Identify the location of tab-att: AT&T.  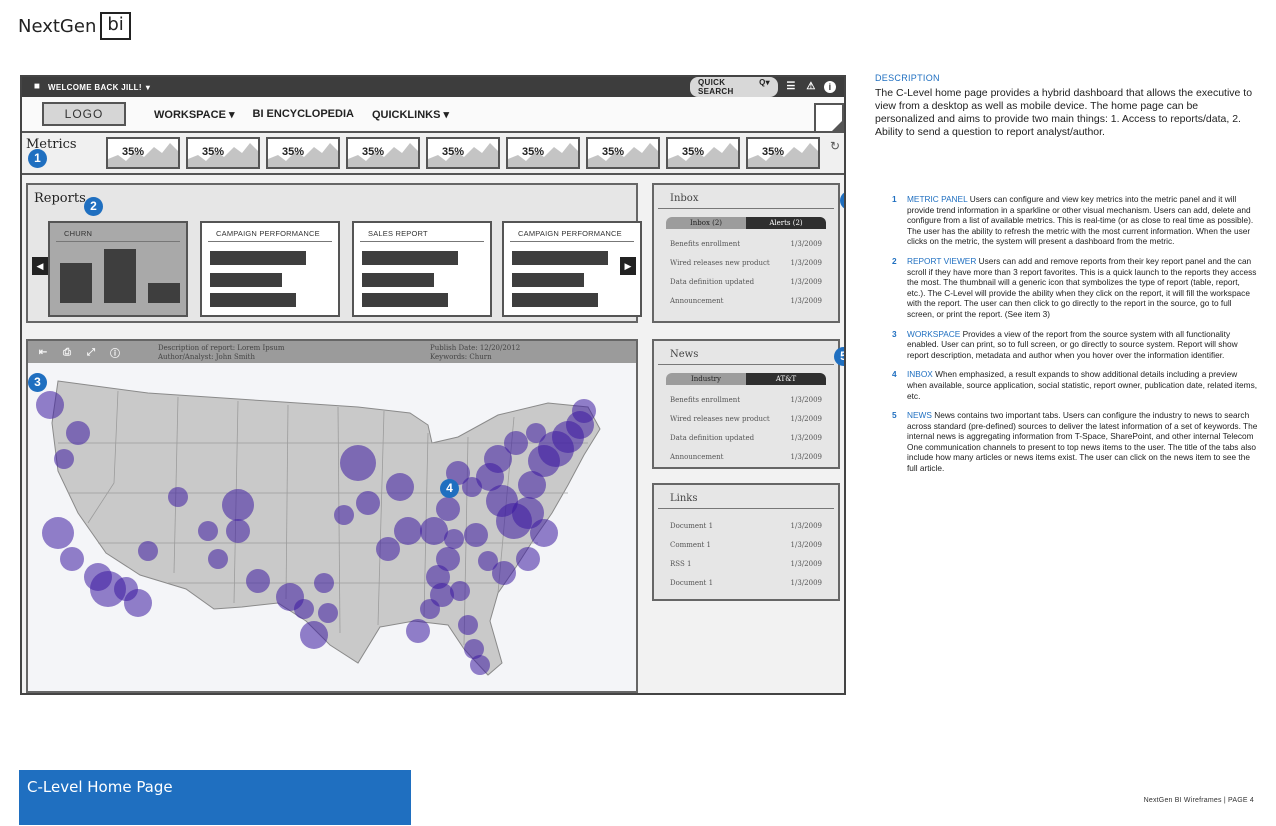
(786, 379).